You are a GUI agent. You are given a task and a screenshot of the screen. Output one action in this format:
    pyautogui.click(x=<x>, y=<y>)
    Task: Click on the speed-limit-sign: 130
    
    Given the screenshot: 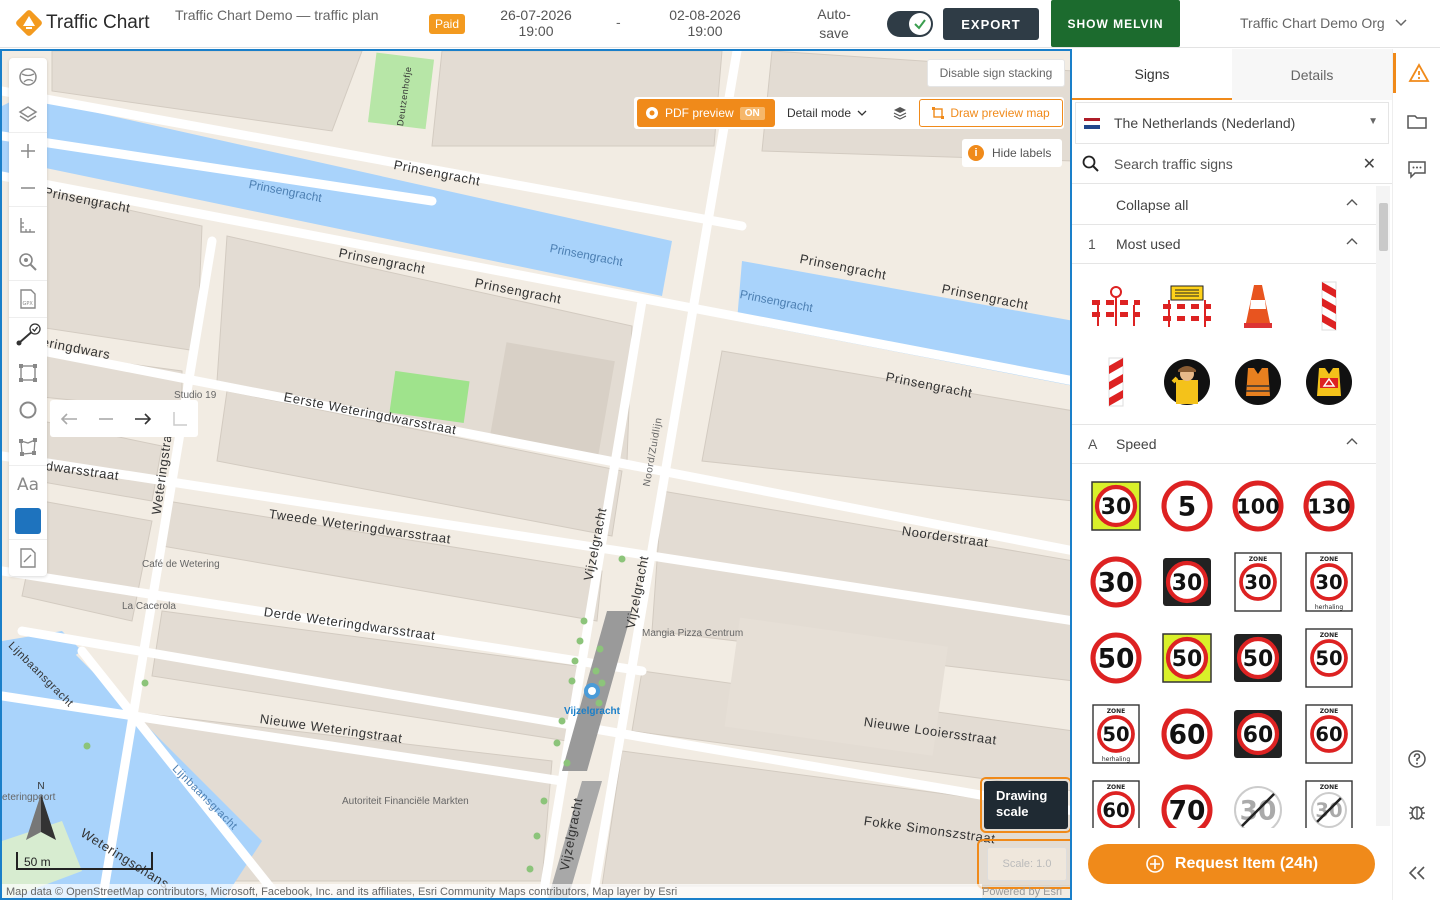 What is the action you would take?
    pyautogui.click(x=1328, y=506)
    